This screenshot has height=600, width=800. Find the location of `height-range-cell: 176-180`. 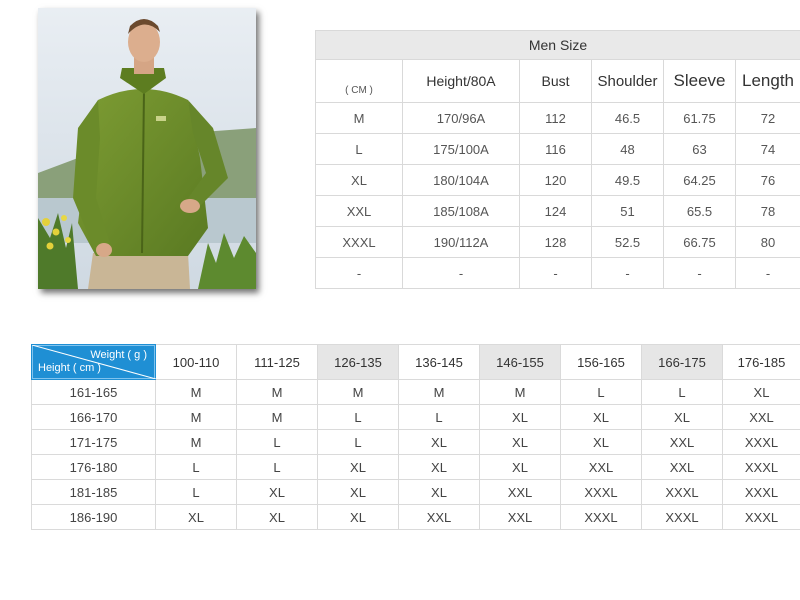

height-range-cell: 176-180 is located at coordinates (93, 467).